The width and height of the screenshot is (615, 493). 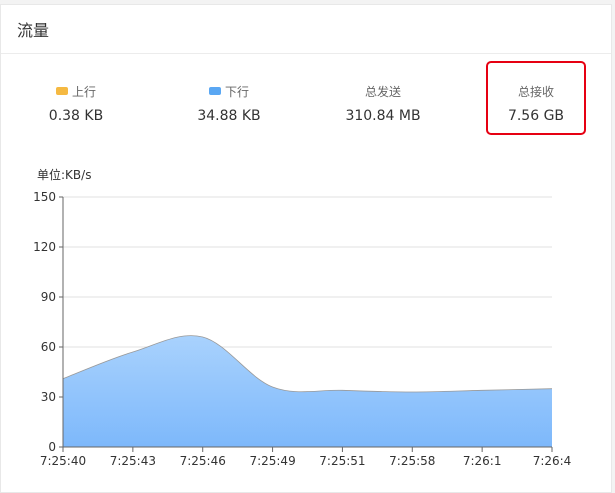 What do you see at coordinates (44, 247) in the screenshot?
I see `y-tick-label: 120` at bounding box center [44, 247].